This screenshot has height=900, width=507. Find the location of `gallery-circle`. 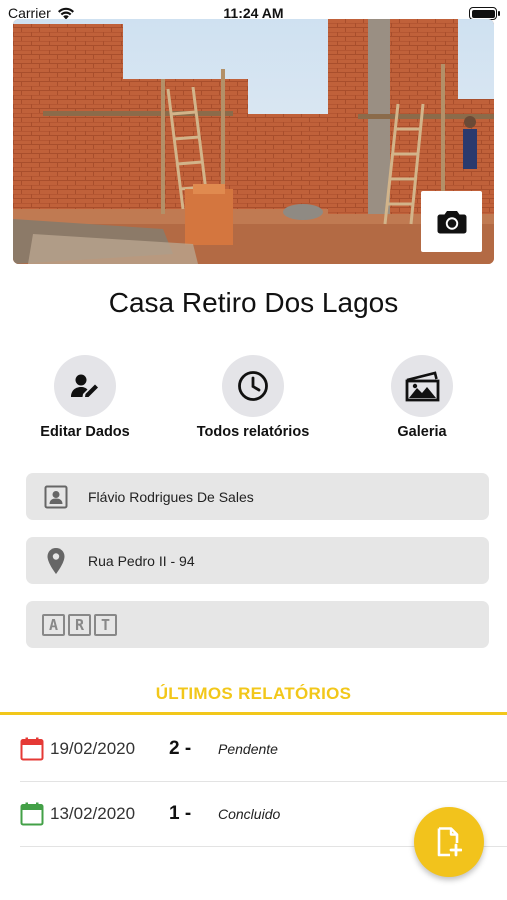

gallery-circle is located at coordinates (422, 386).